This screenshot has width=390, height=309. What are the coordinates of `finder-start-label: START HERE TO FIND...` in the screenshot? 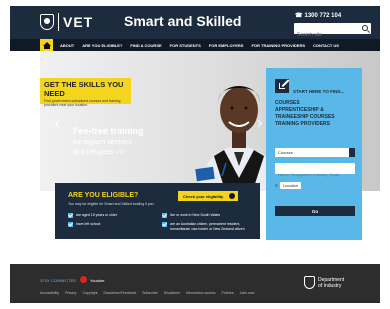 It's located at (319, 91).